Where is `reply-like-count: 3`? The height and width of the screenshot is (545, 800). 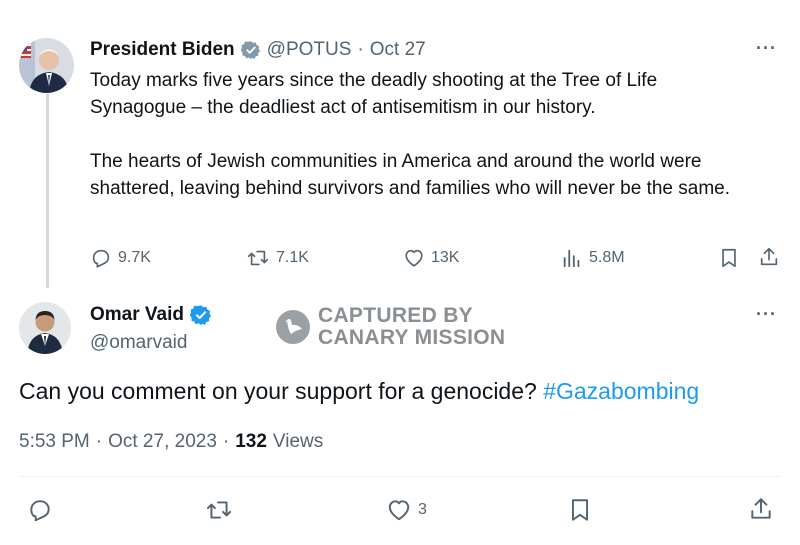 reply-like-count: 3 is located at coordinates (422, 509).